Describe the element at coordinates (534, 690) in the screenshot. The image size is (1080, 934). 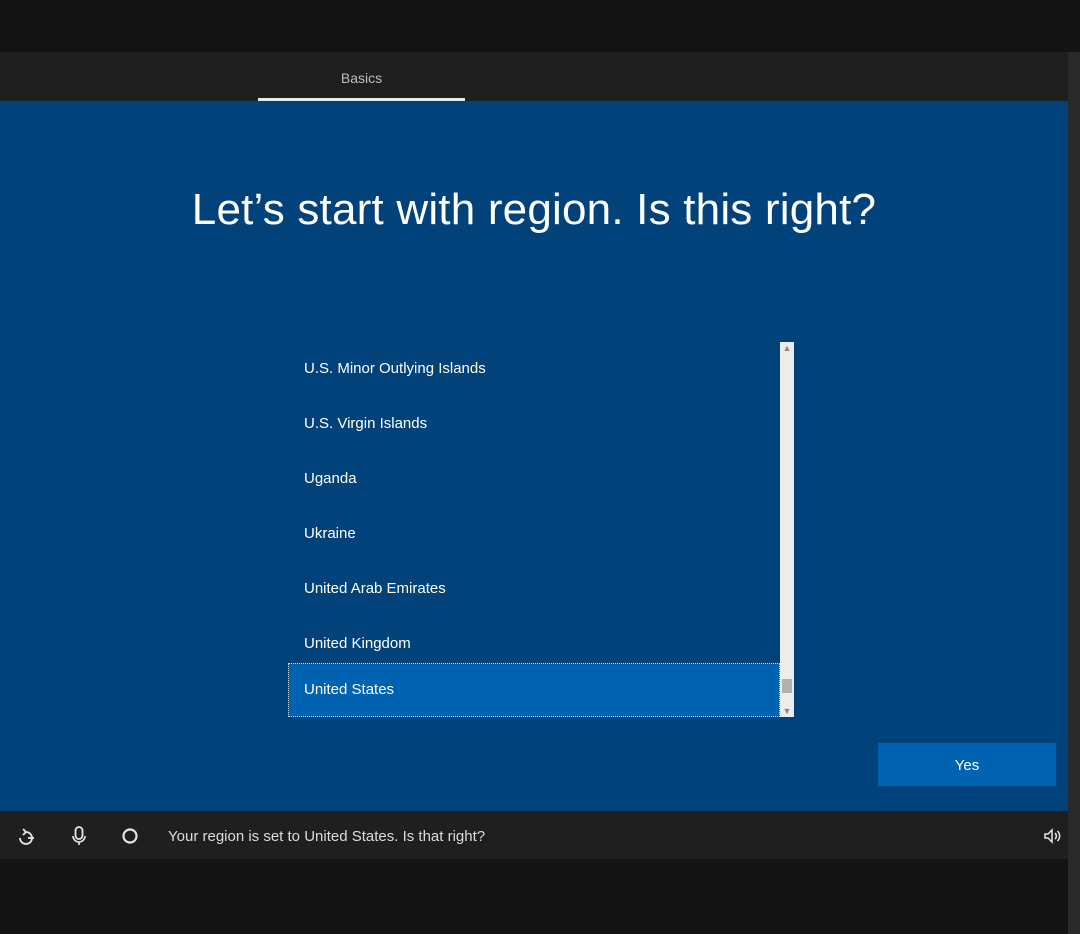
I see `list-item-united-states: United States` at that location.